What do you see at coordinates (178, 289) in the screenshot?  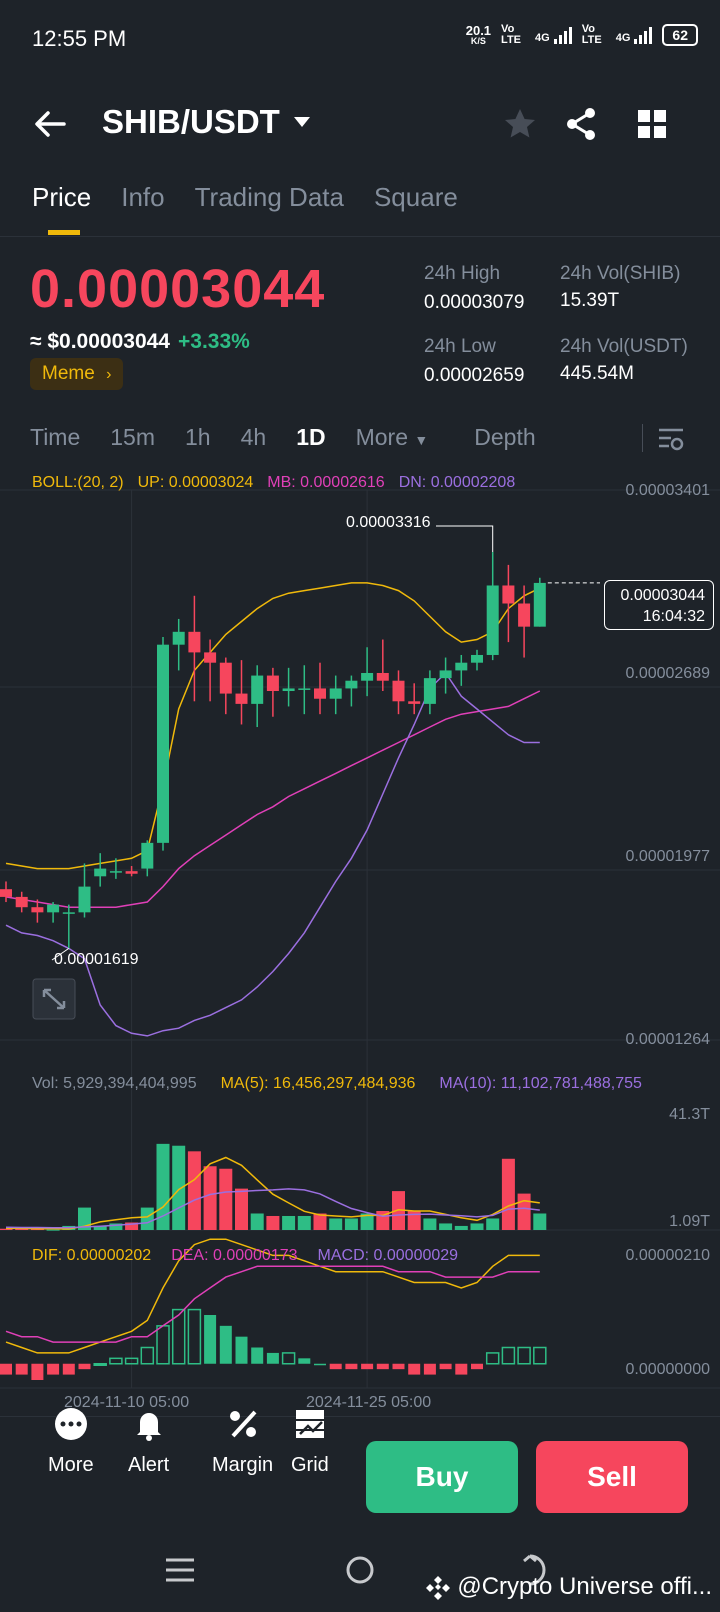 I see `last-price: 0.00003044` at bounding box center [178, 289].